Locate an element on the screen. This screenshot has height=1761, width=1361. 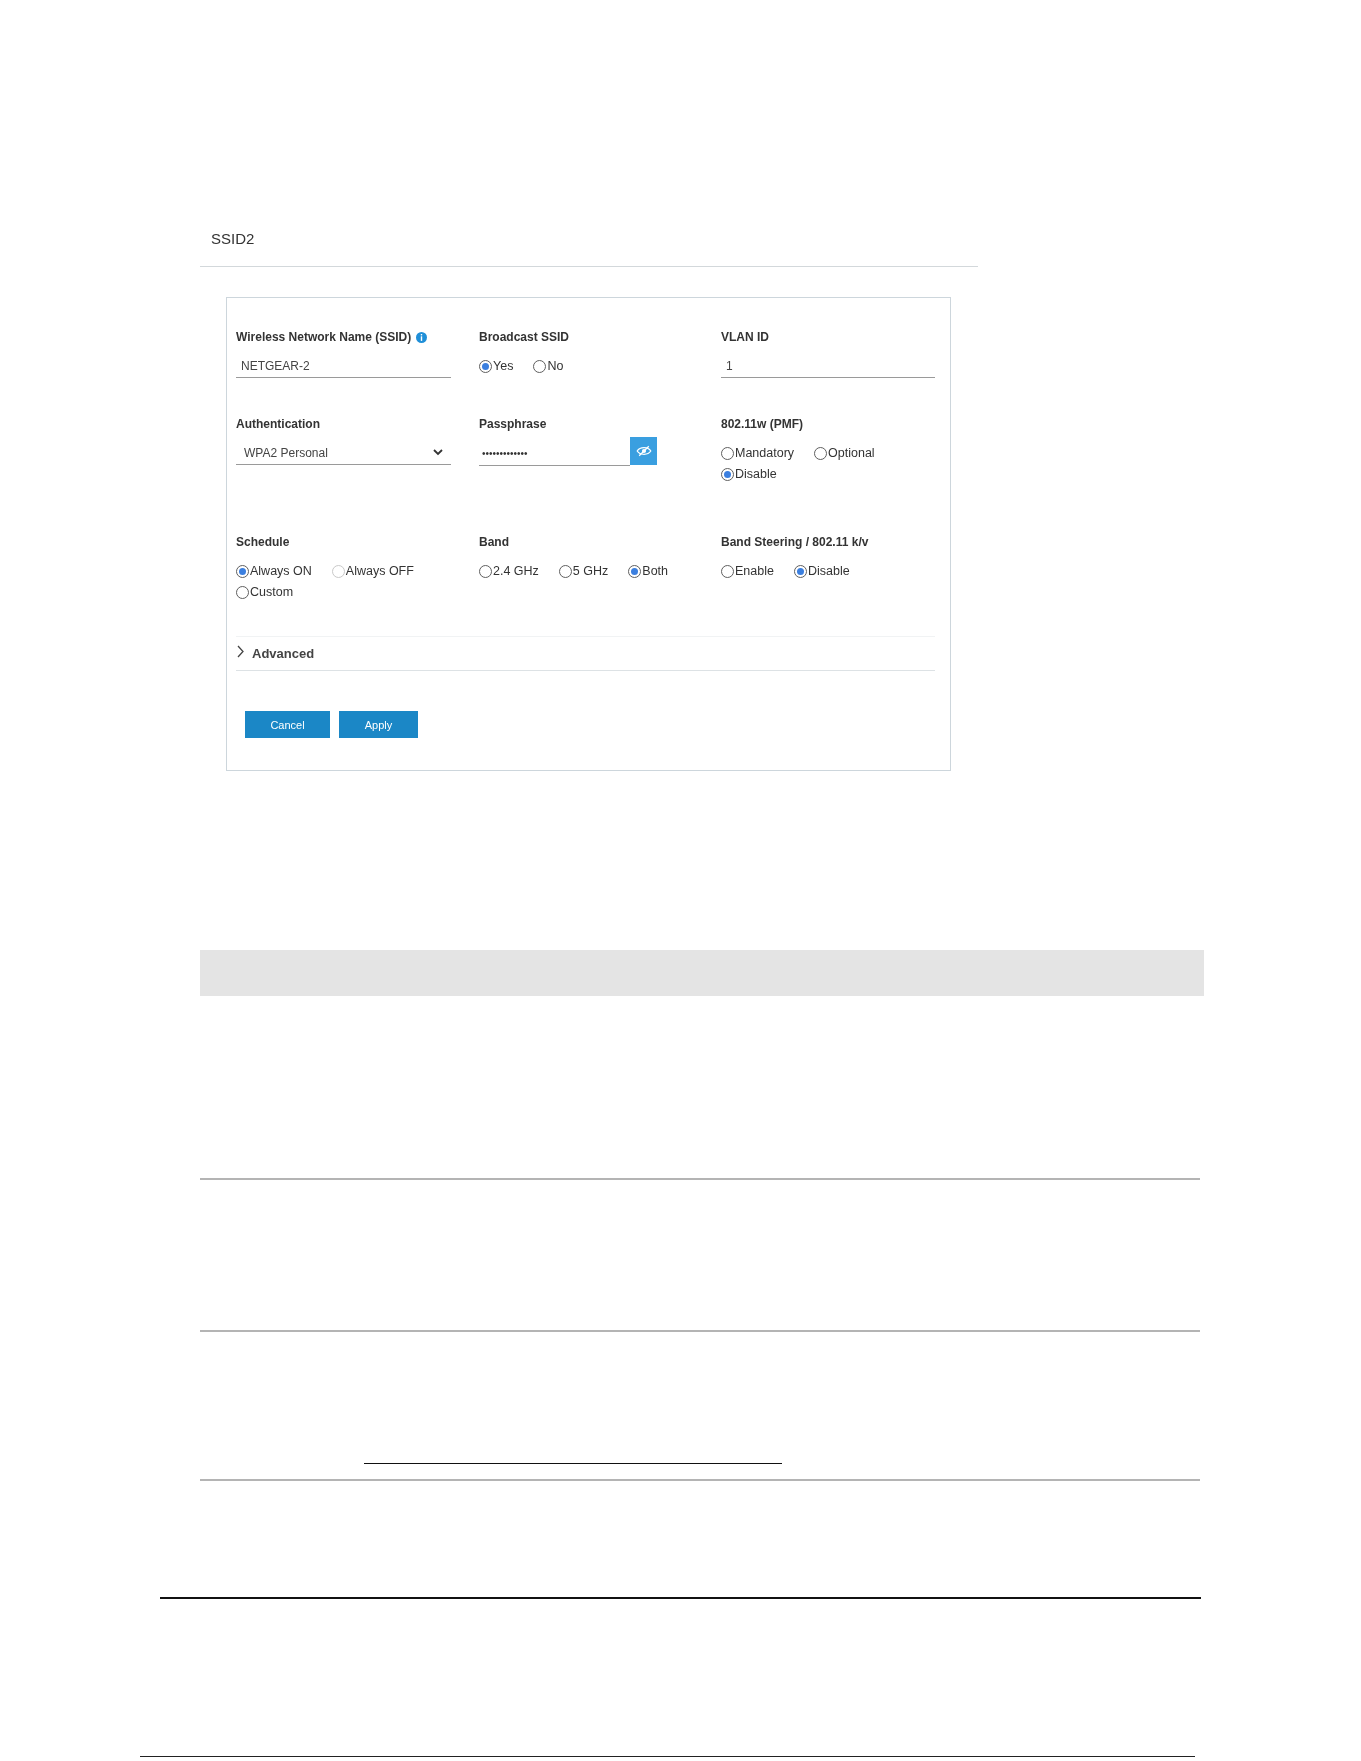
eye-slash-icon is located at coordinates (643, 451).